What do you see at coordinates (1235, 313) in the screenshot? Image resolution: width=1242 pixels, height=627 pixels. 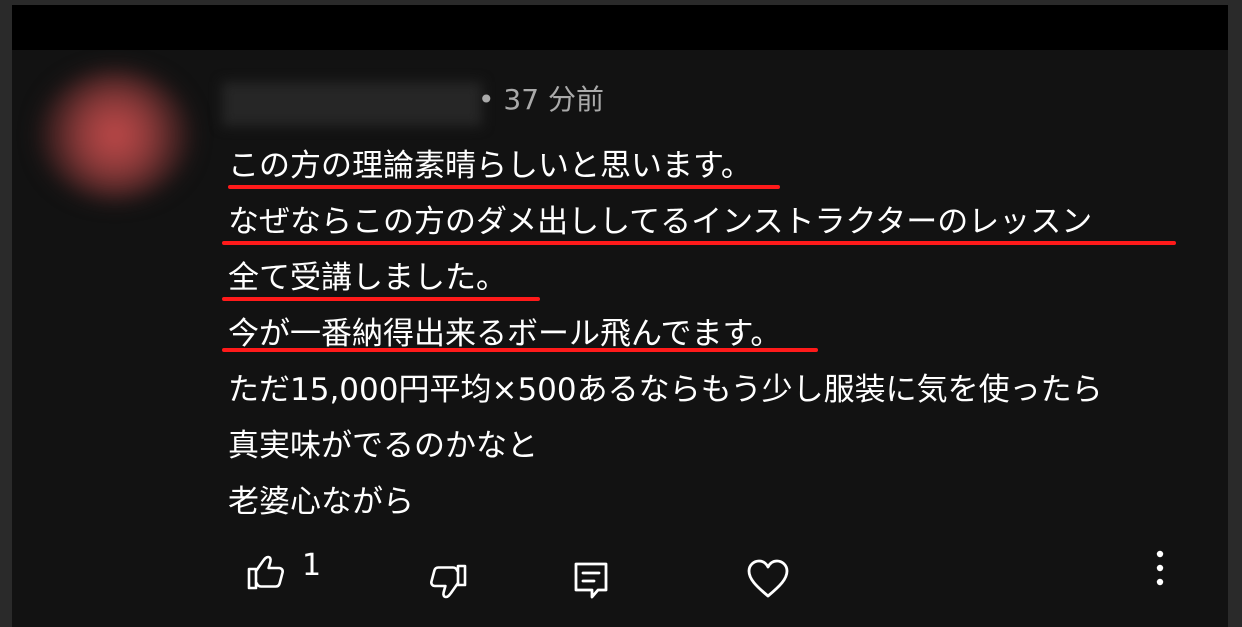 I see `frame-right-border` at bounding box center [1235, 313].